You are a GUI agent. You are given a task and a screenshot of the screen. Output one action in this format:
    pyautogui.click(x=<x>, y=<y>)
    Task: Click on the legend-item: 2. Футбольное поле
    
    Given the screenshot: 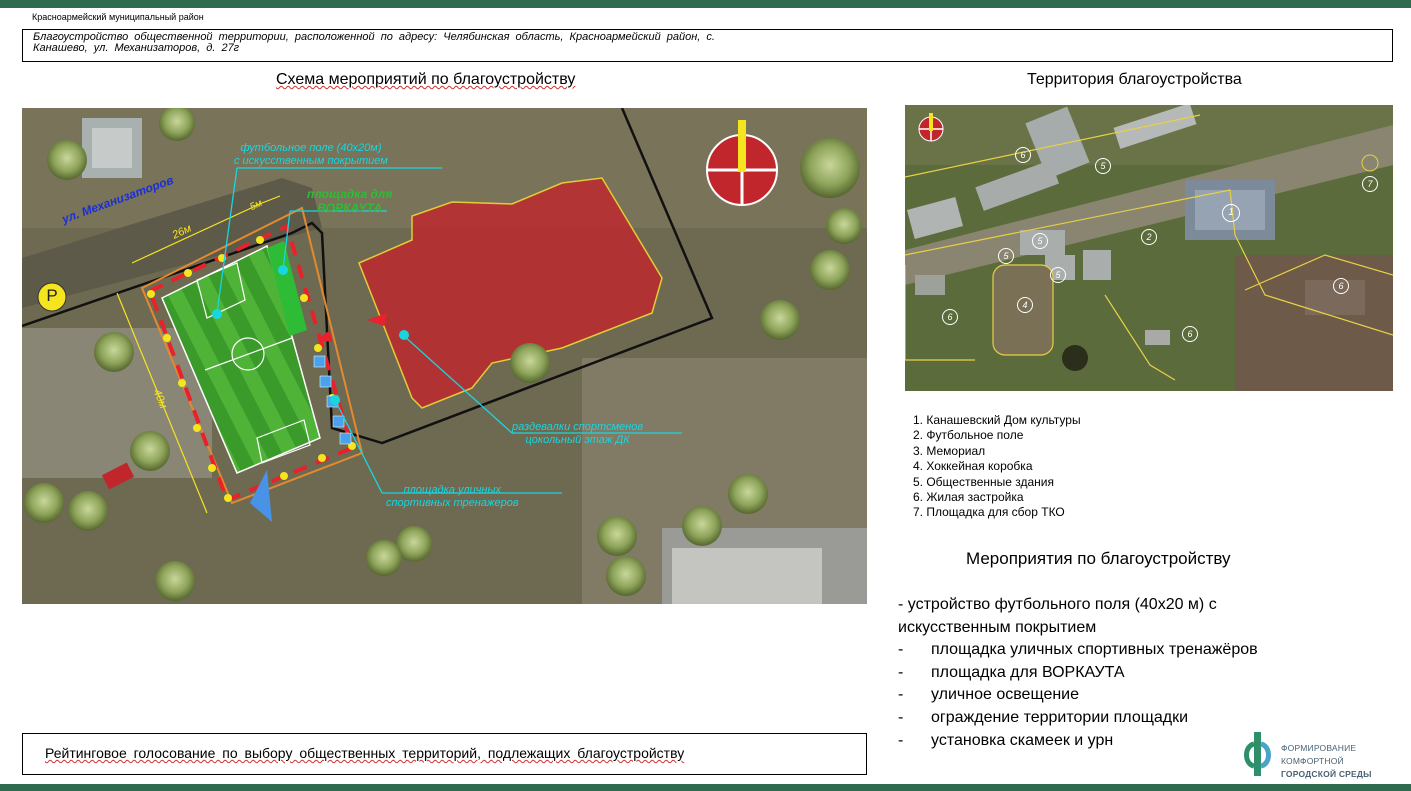 What is the action you would take?
    pyautogui.click(x=968, y=435)
    